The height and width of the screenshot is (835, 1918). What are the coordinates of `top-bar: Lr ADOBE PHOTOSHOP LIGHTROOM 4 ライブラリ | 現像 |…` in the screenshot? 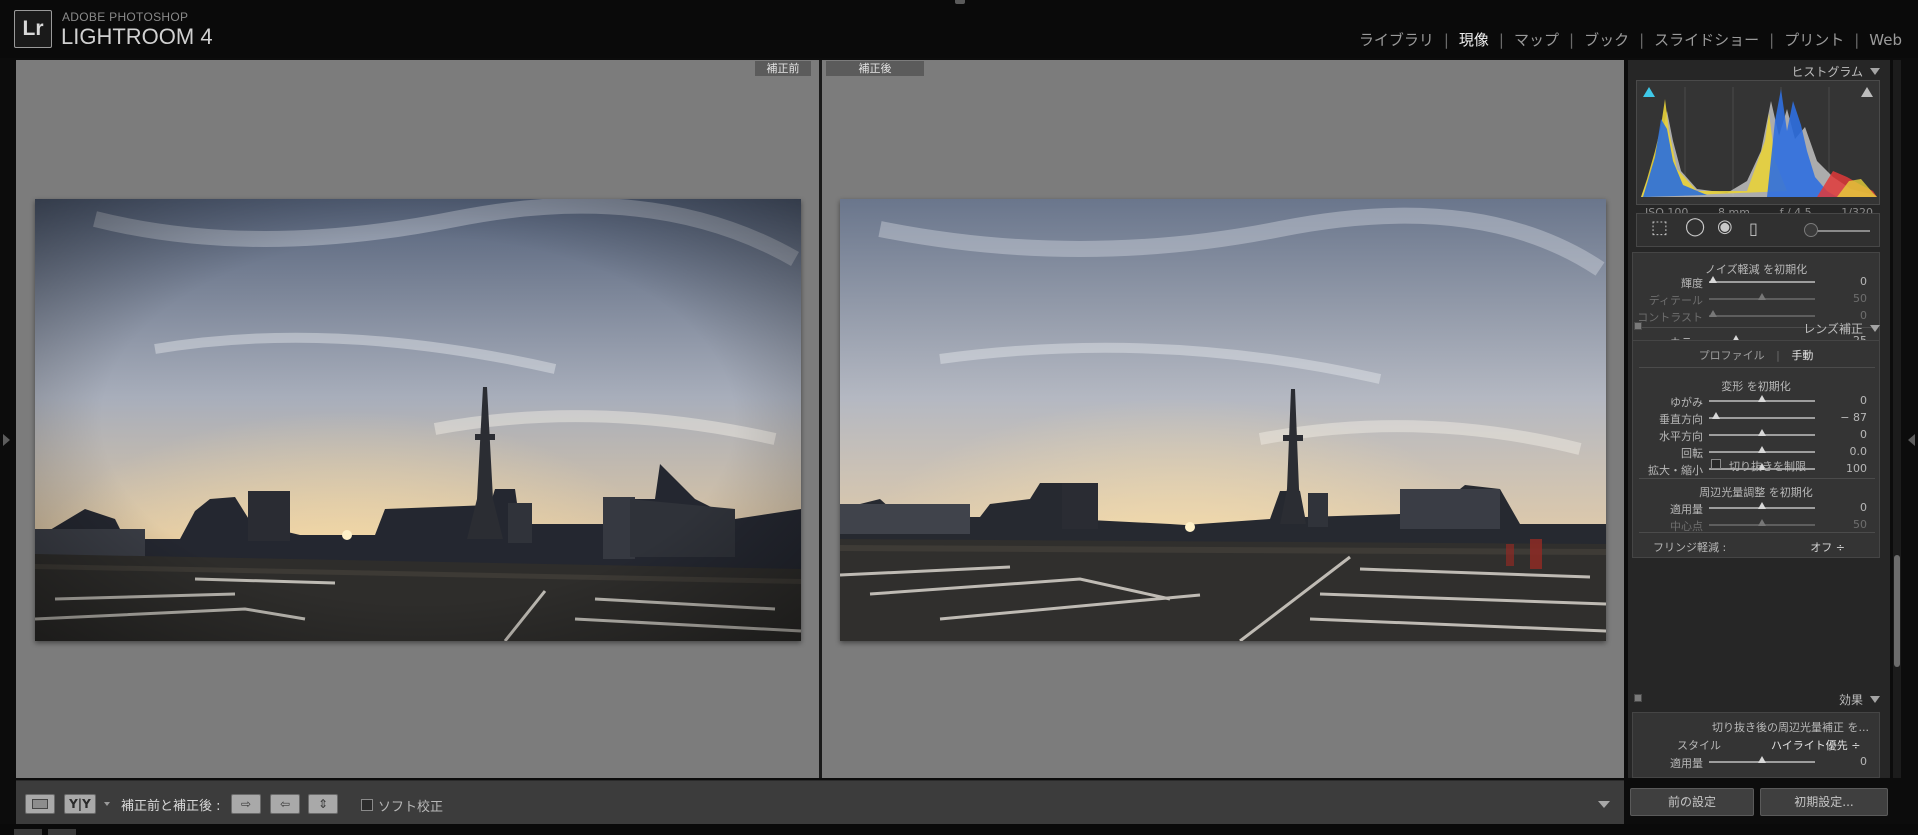 It's located at (959, 29).